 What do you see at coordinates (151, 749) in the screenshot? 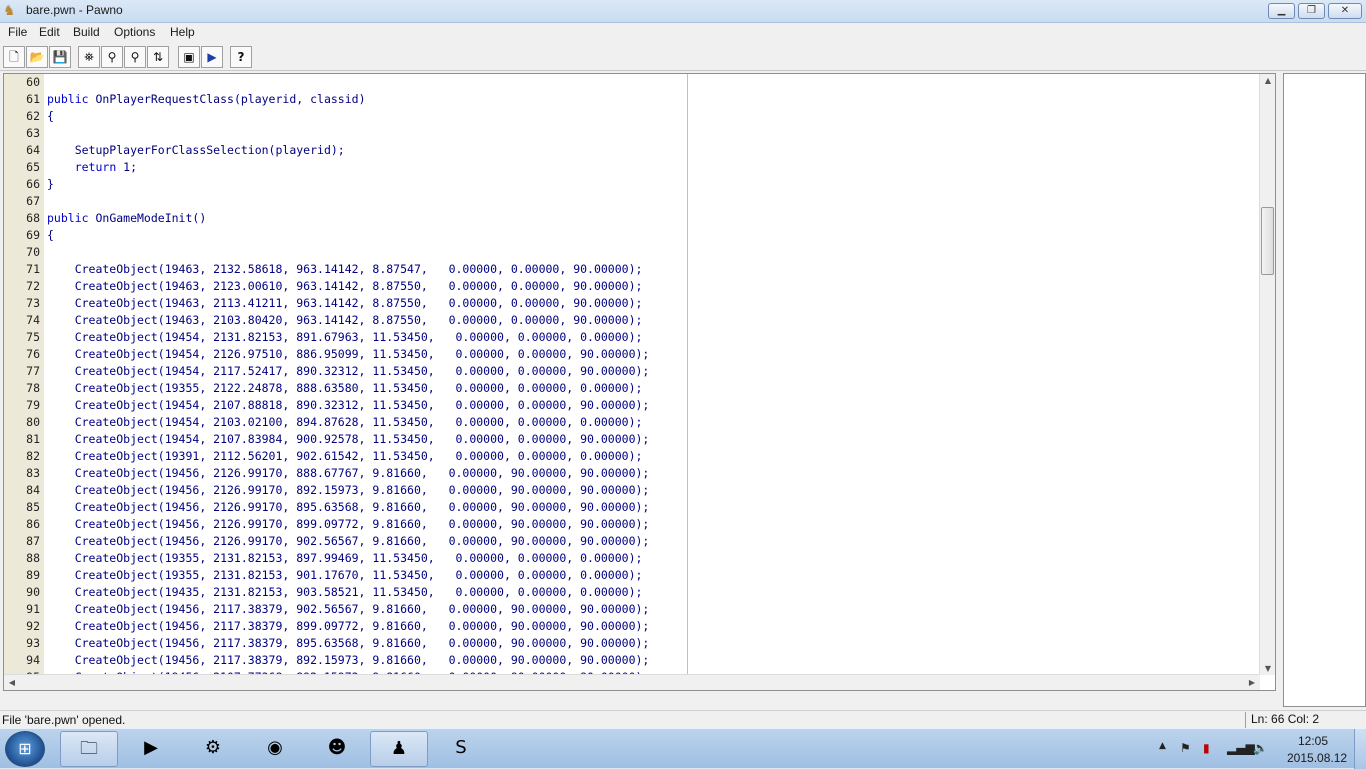
I see `taskbar-item: ▶` at bounding box center [151, 749].